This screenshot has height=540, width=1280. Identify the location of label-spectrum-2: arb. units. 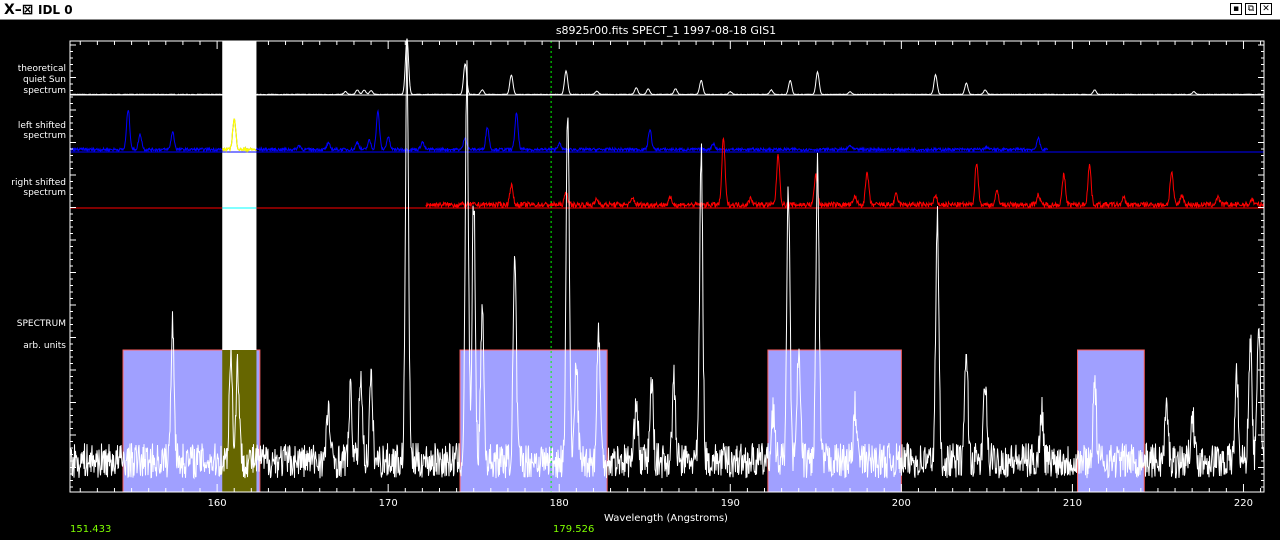
(44, 346).